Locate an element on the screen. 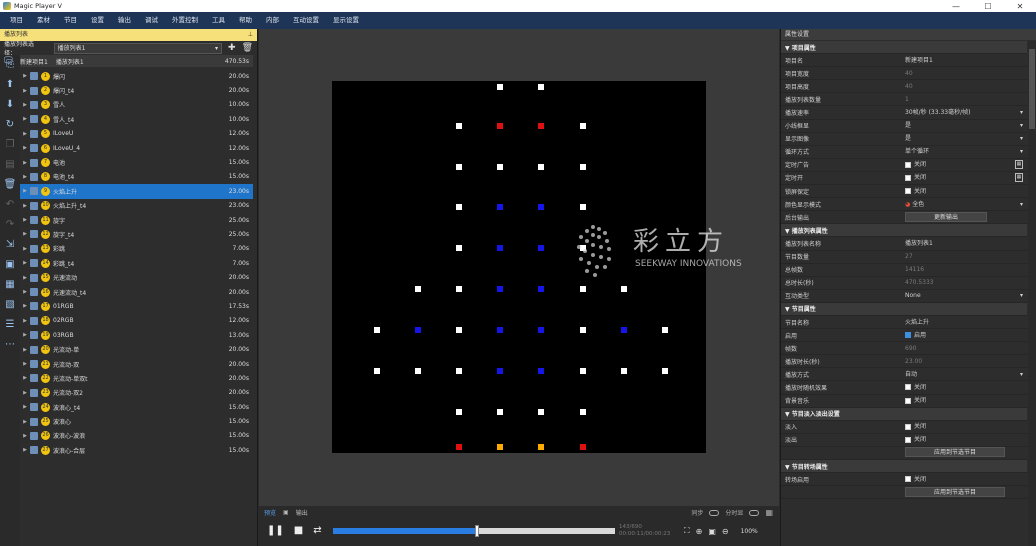 The width and height of the screenshot is (1036, 546). section-header: ▼ 节目转场属性 is located at coordinates (904, 467).